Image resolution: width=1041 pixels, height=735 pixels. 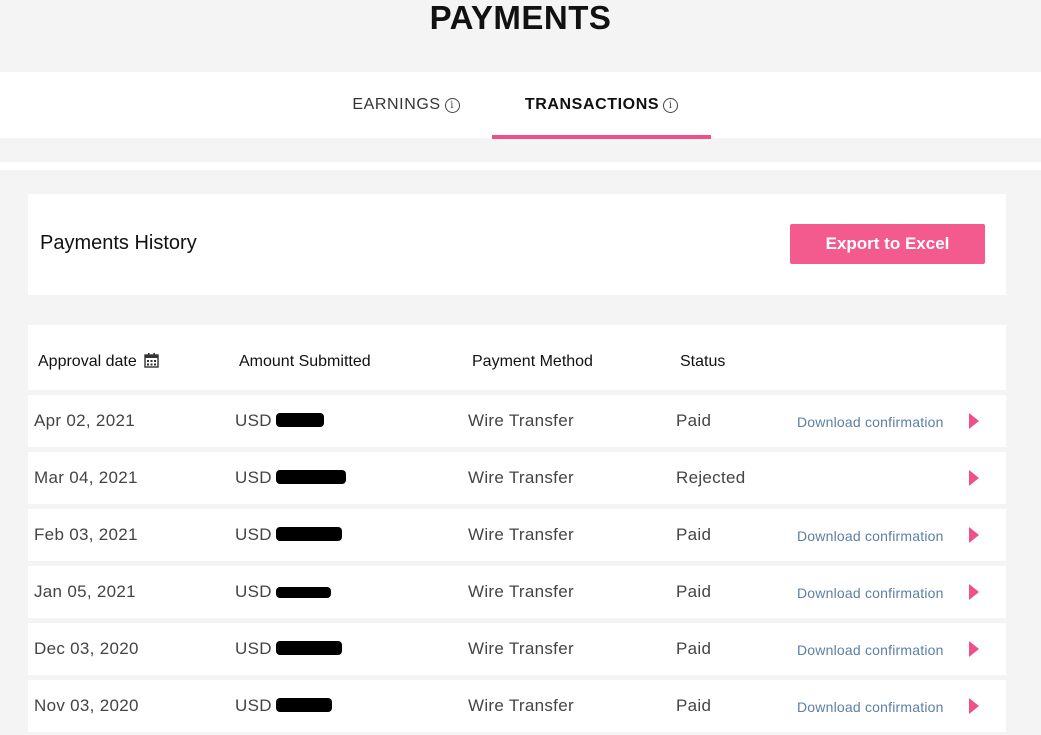 What do you see at coordinates (887, 244) in the screenshot?
I see `export-to-excel-button: Export to Excel` at bounding box center [887, 244].